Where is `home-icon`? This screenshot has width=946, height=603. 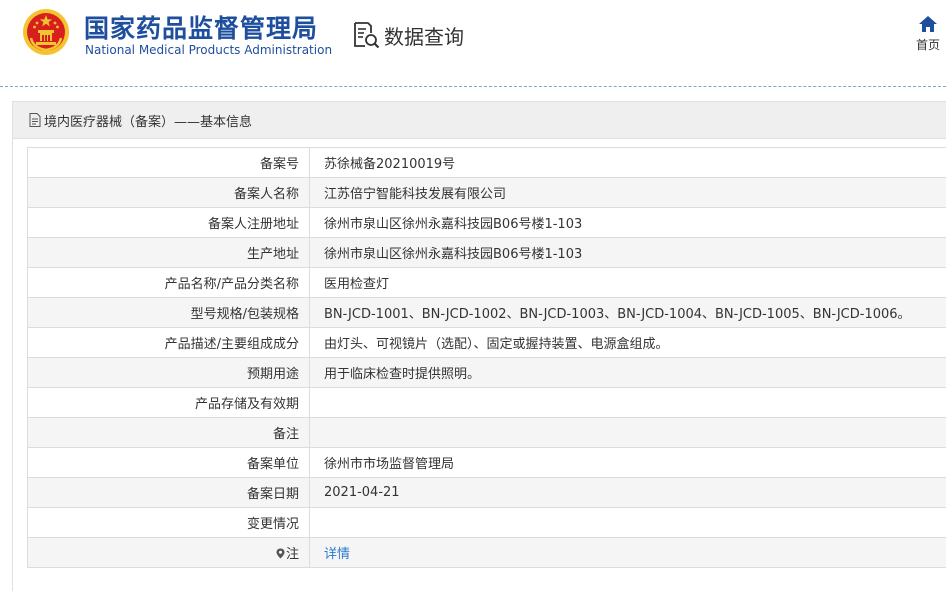
home-icon is located at coordinates (928, 24).